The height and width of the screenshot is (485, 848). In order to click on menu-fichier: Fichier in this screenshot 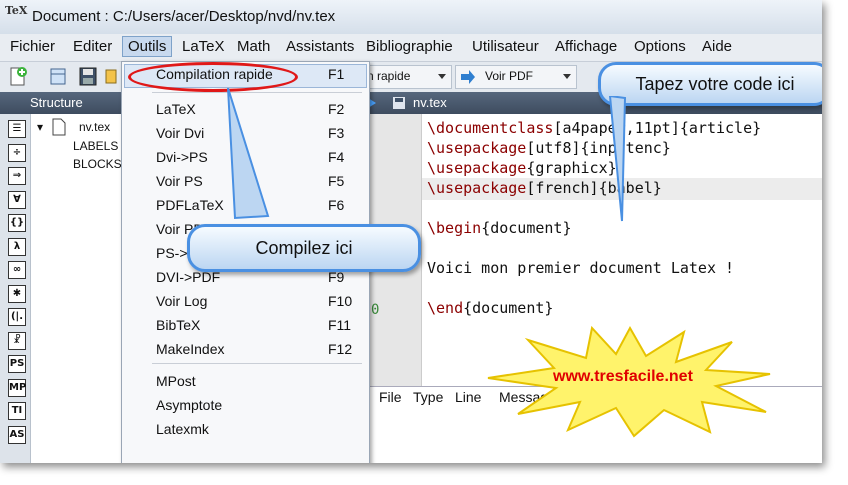, I will do `click(32, 46)`.